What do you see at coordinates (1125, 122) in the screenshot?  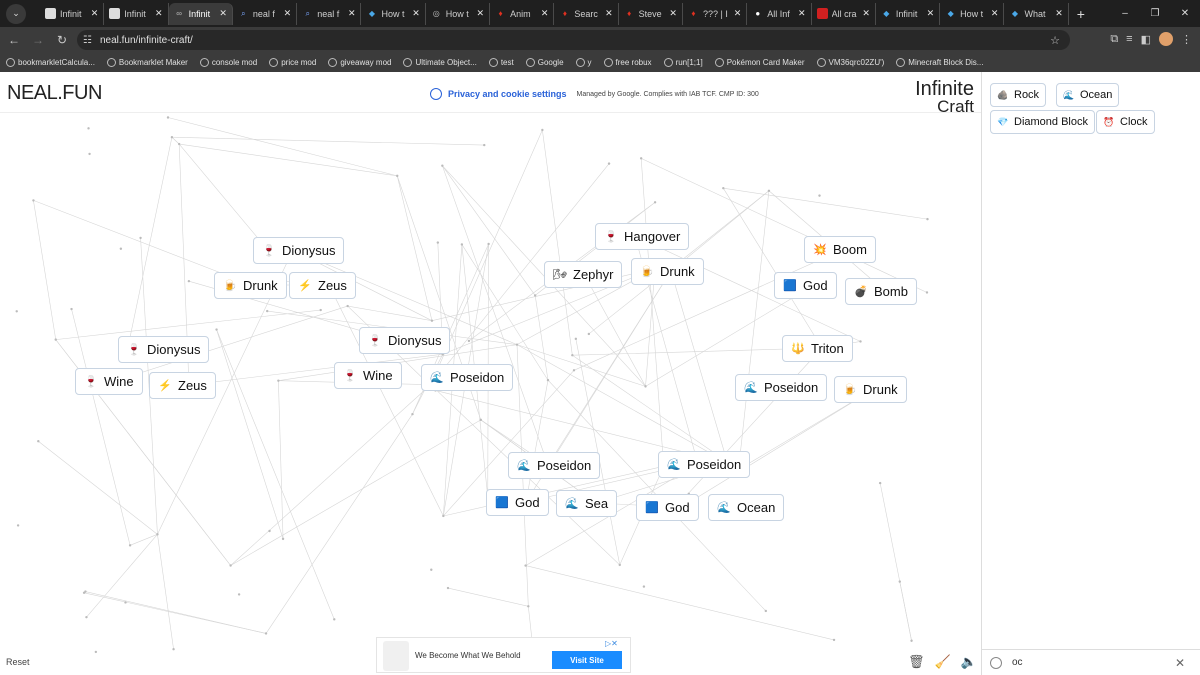 I see `sidebar-item: ⏰ Clock` at bounding box center [1125, 122].